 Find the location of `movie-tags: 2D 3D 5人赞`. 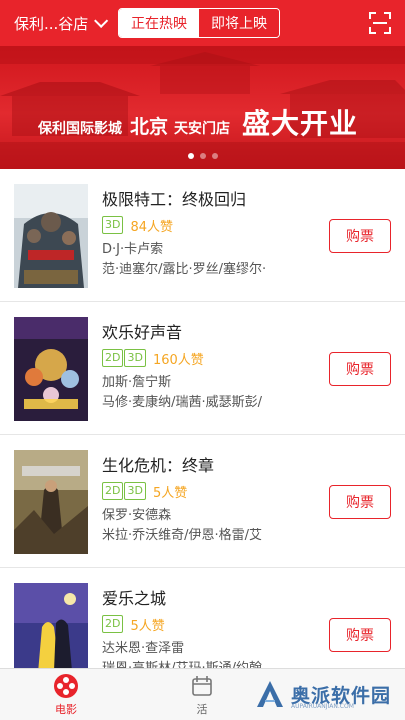

movie-tags: 2D 3D 5人赞 is located at coordinates (202, 491).